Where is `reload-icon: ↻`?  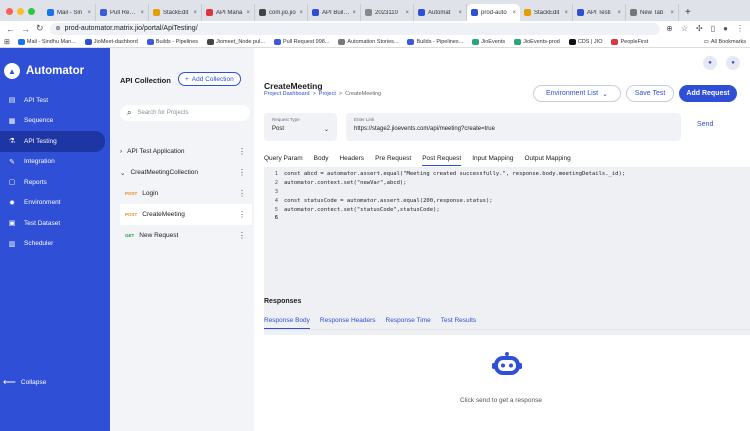
reload-icon: ↻ is located at coordinates (40, 28).